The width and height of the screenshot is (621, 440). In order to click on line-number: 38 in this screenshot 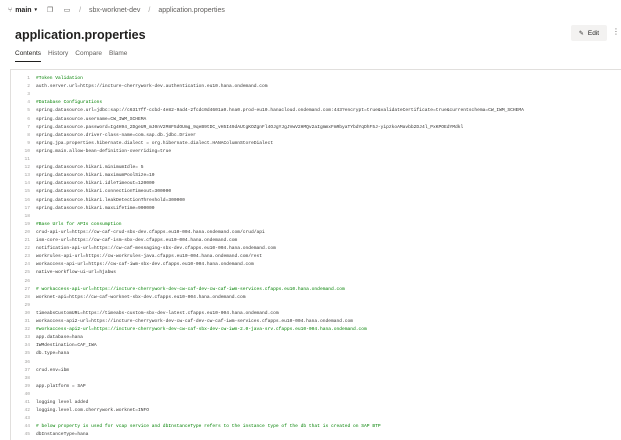, I will do `click(20, 379)`.